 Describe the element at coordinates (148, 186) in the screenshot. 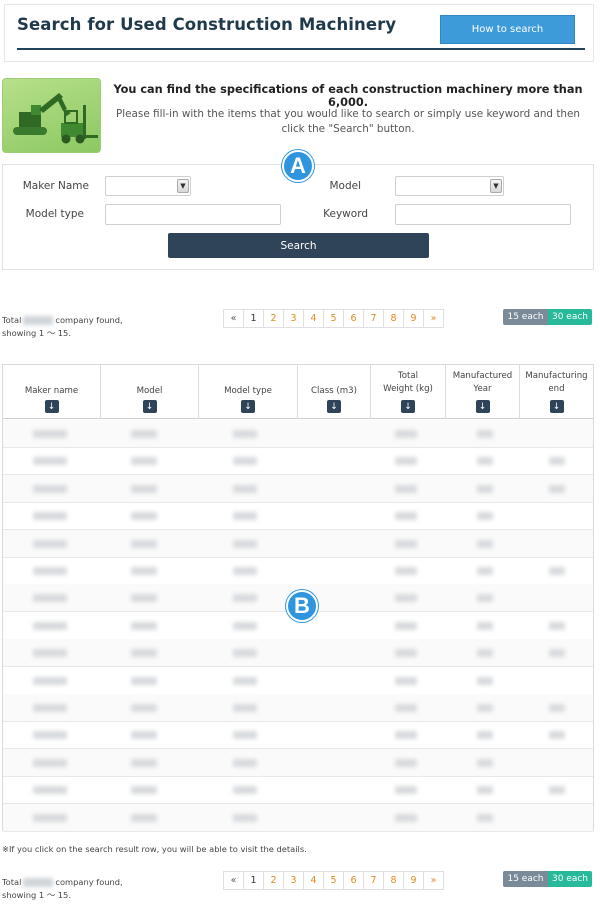

I see `maker-name-select: ▼` at that location.